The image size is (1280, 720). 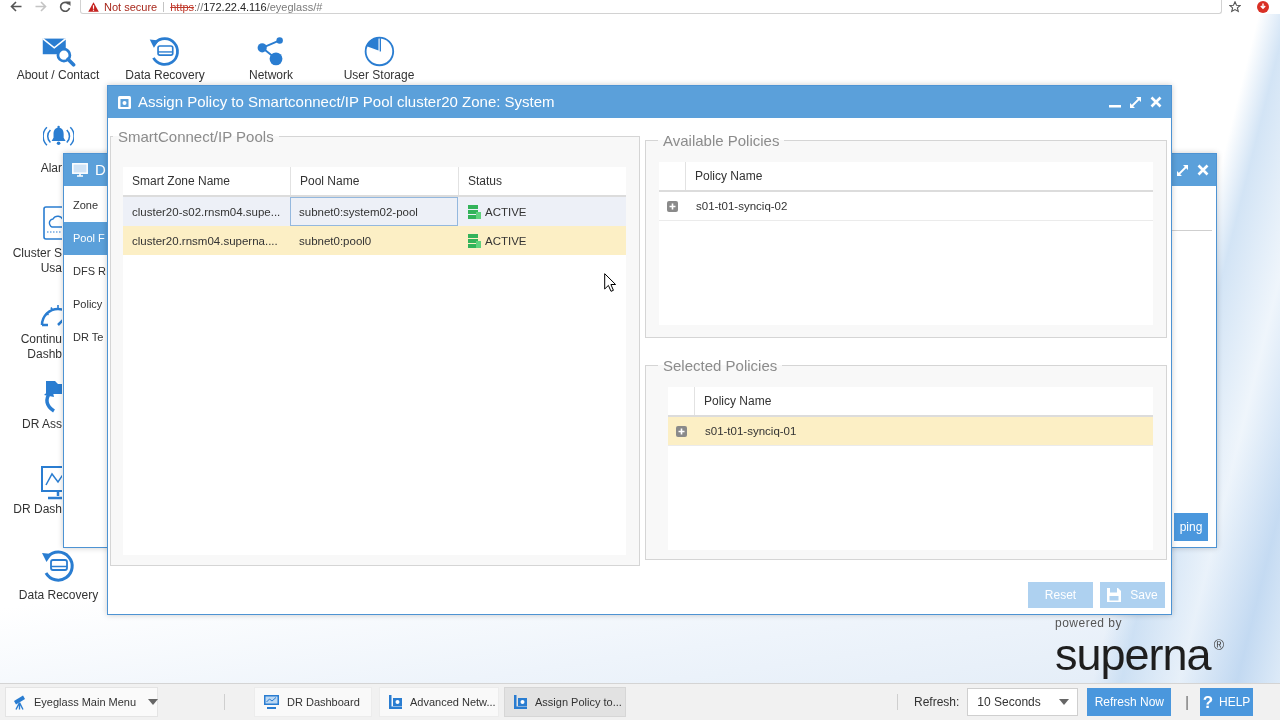 What do you see at coordinates (751, 431) in the screenshot?
I see `table-cell-text: s01-t01-synciq-01` at bounding box center [751, 431].